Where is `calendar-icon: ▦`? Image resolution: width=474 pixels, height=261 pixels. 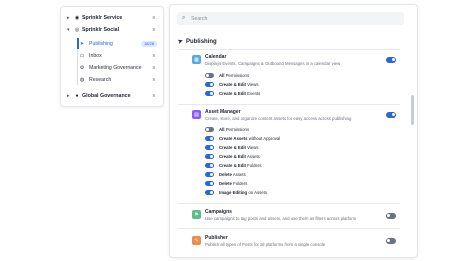 calendar-icon: ▦ is located at coordinates (196, 59).